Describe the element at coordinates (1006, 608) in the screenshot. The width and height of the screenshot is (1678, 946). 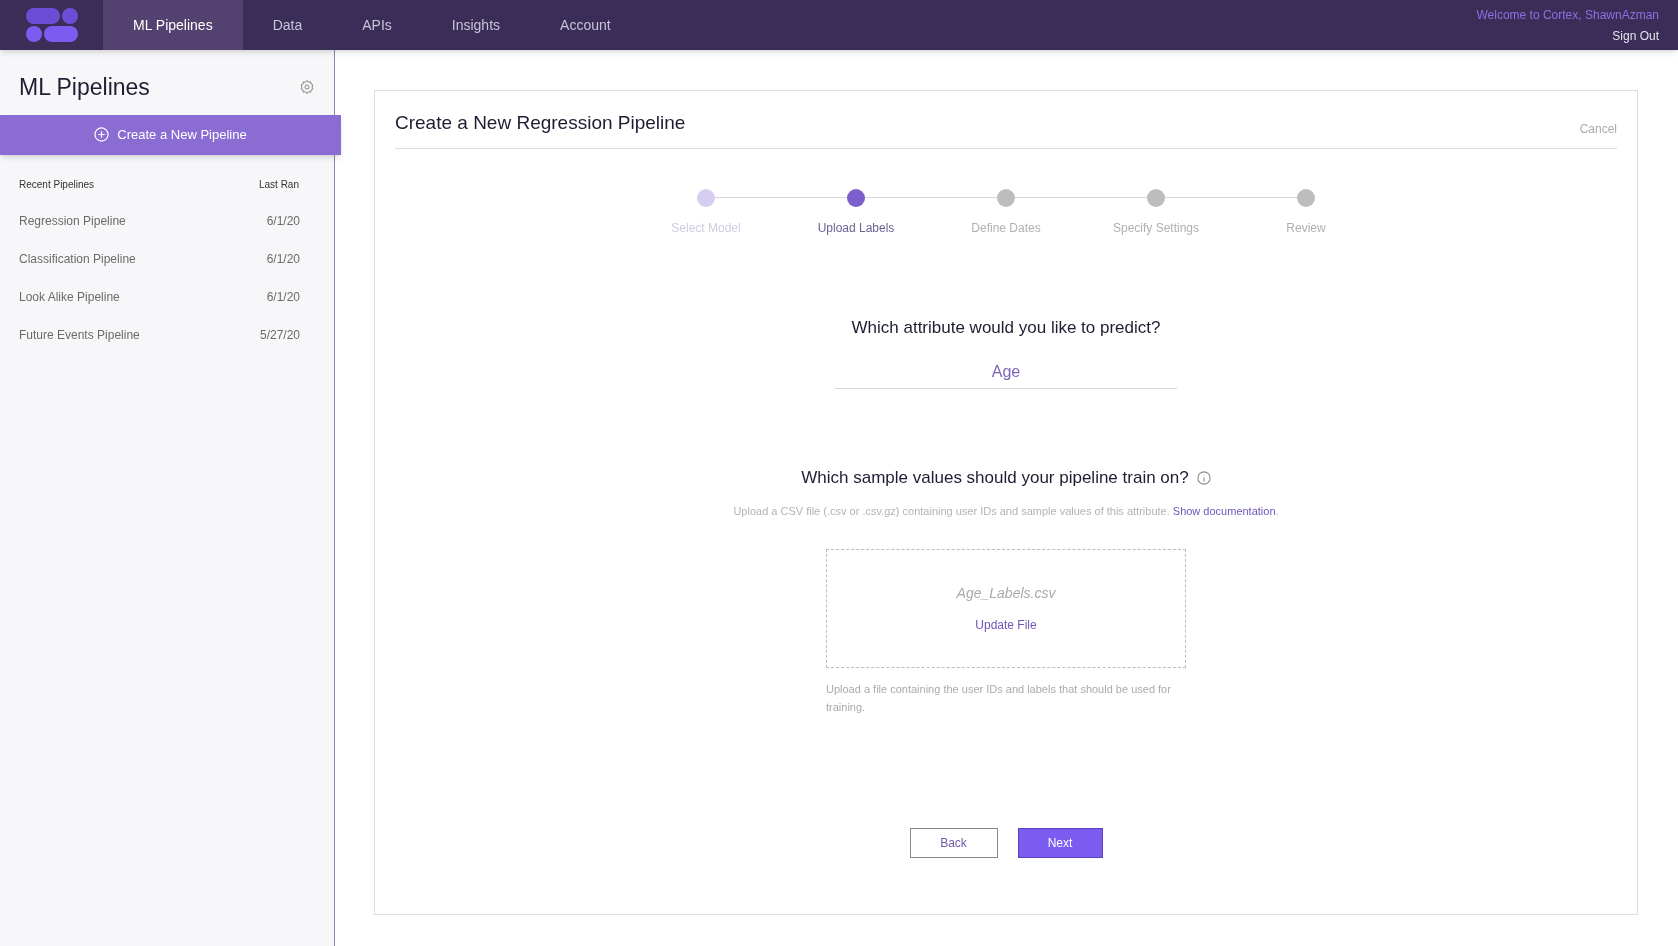
I see `file-drop-zone: Age_Labels.csv Update File` at that location.